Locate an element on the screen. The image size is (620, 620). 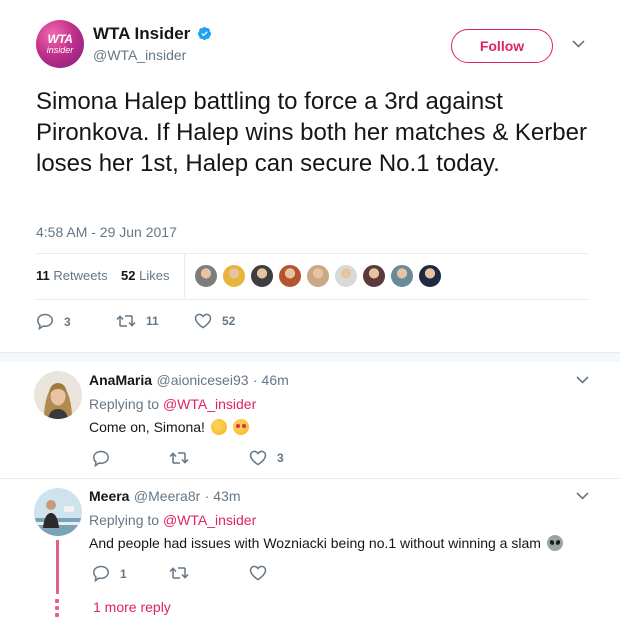
reply-header: AnaMaria @aionicesei93 · 46m is located at coordinates (189, 381).